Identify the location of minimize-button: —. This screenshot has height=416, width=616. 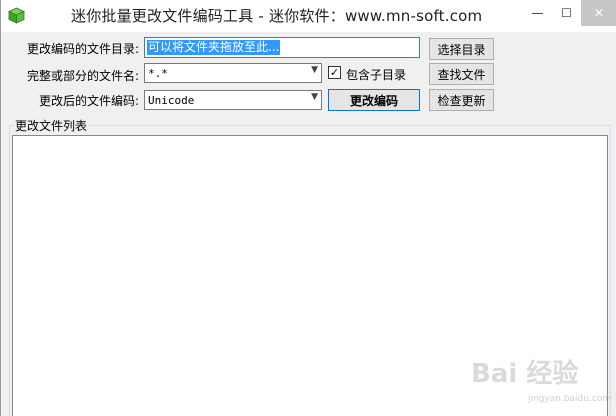
(537, 13).